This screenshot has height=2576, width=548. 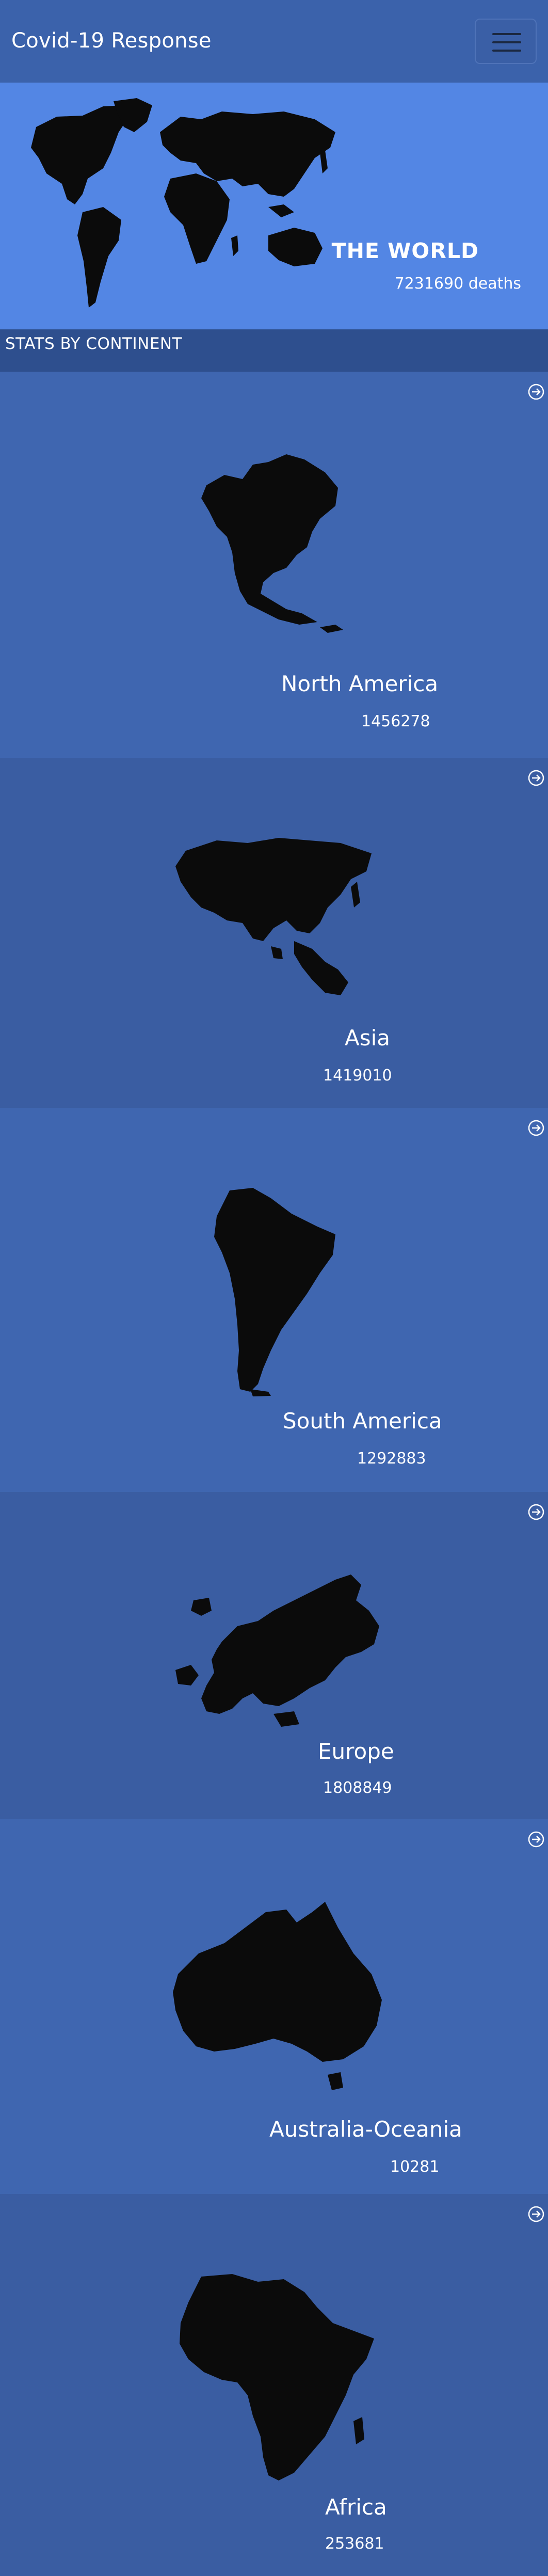 I want to click on europe-map-icon, so click(x=277, y=1651).